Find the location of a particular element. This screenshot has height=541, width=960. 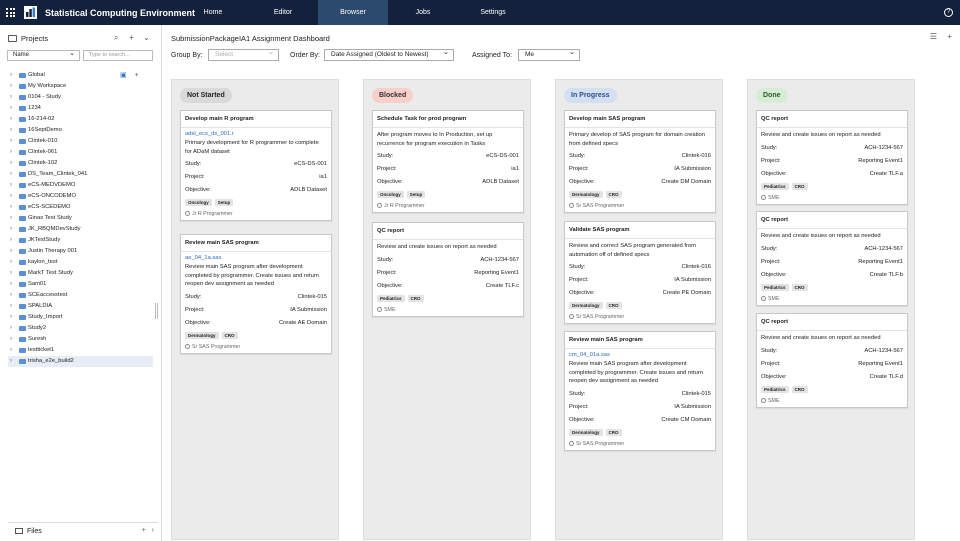

tree-item: › Ginas Test Study is located at coordinates (80, 218).